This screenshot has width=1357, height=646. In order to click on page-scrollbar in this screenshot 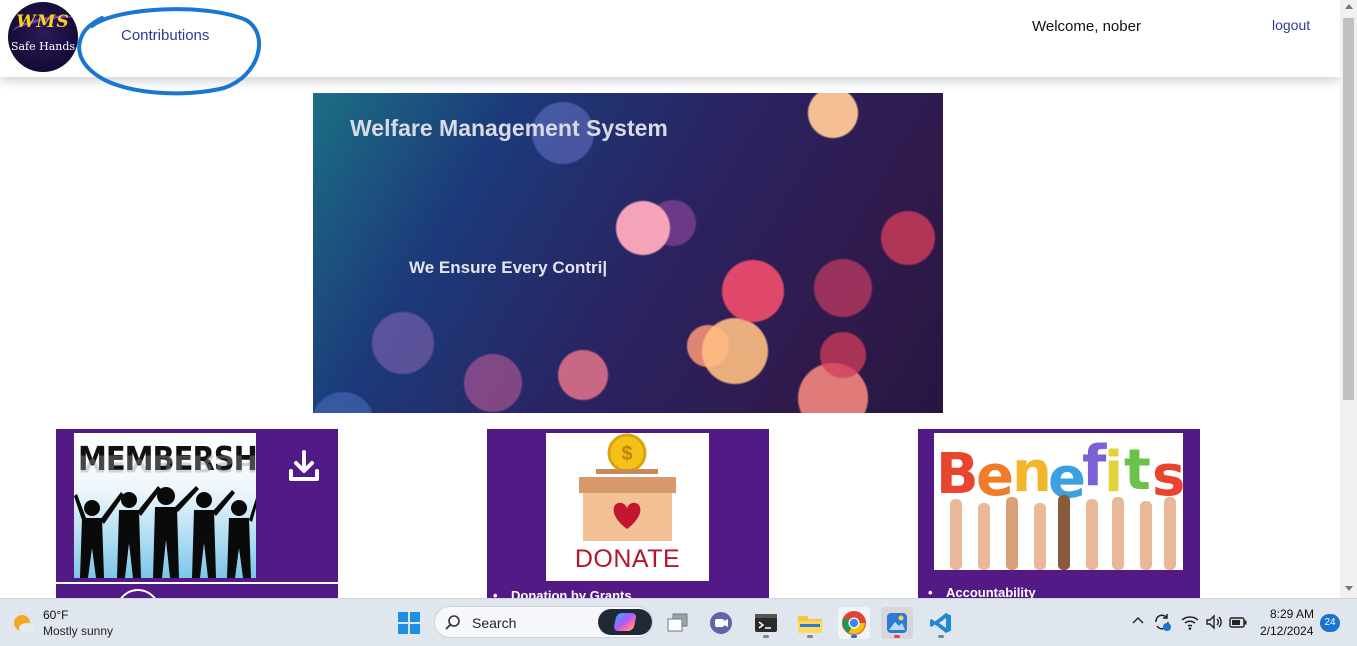, I will do `click(1348, 299)`.